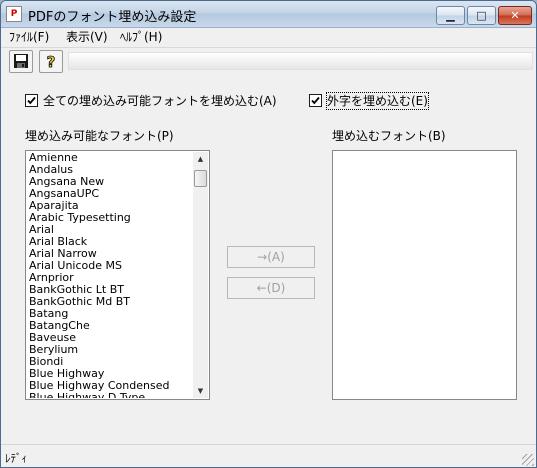 Image resolution: width=537 pixels, height=468 pixels. I want to click on embeddable-fonts-label: 埋め込み可能なフォント(P), so click(99, 136).